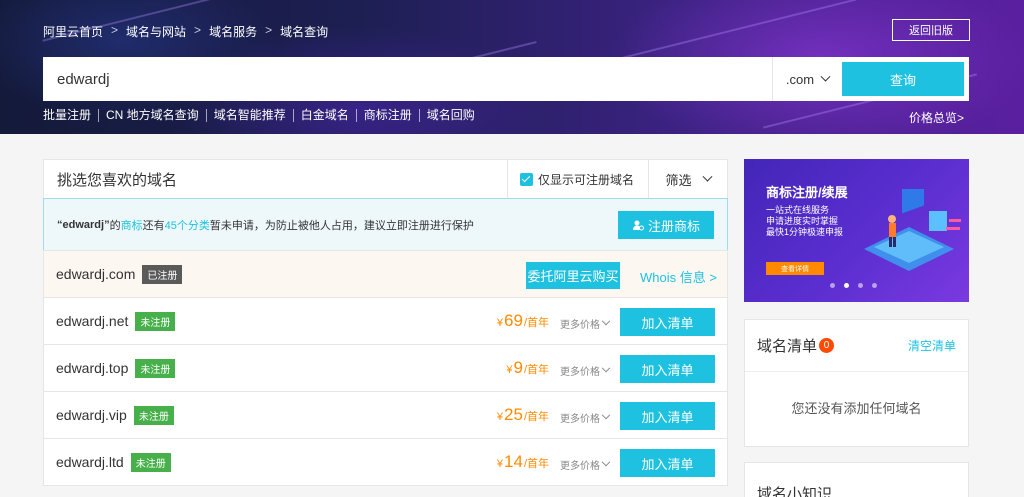  Describe the element at coordinates (385, 274) in the screenshot. I see `domain-row-registered: edwardj.com 已注册 委托阿里云购买 Whois 信息 >` at that location.